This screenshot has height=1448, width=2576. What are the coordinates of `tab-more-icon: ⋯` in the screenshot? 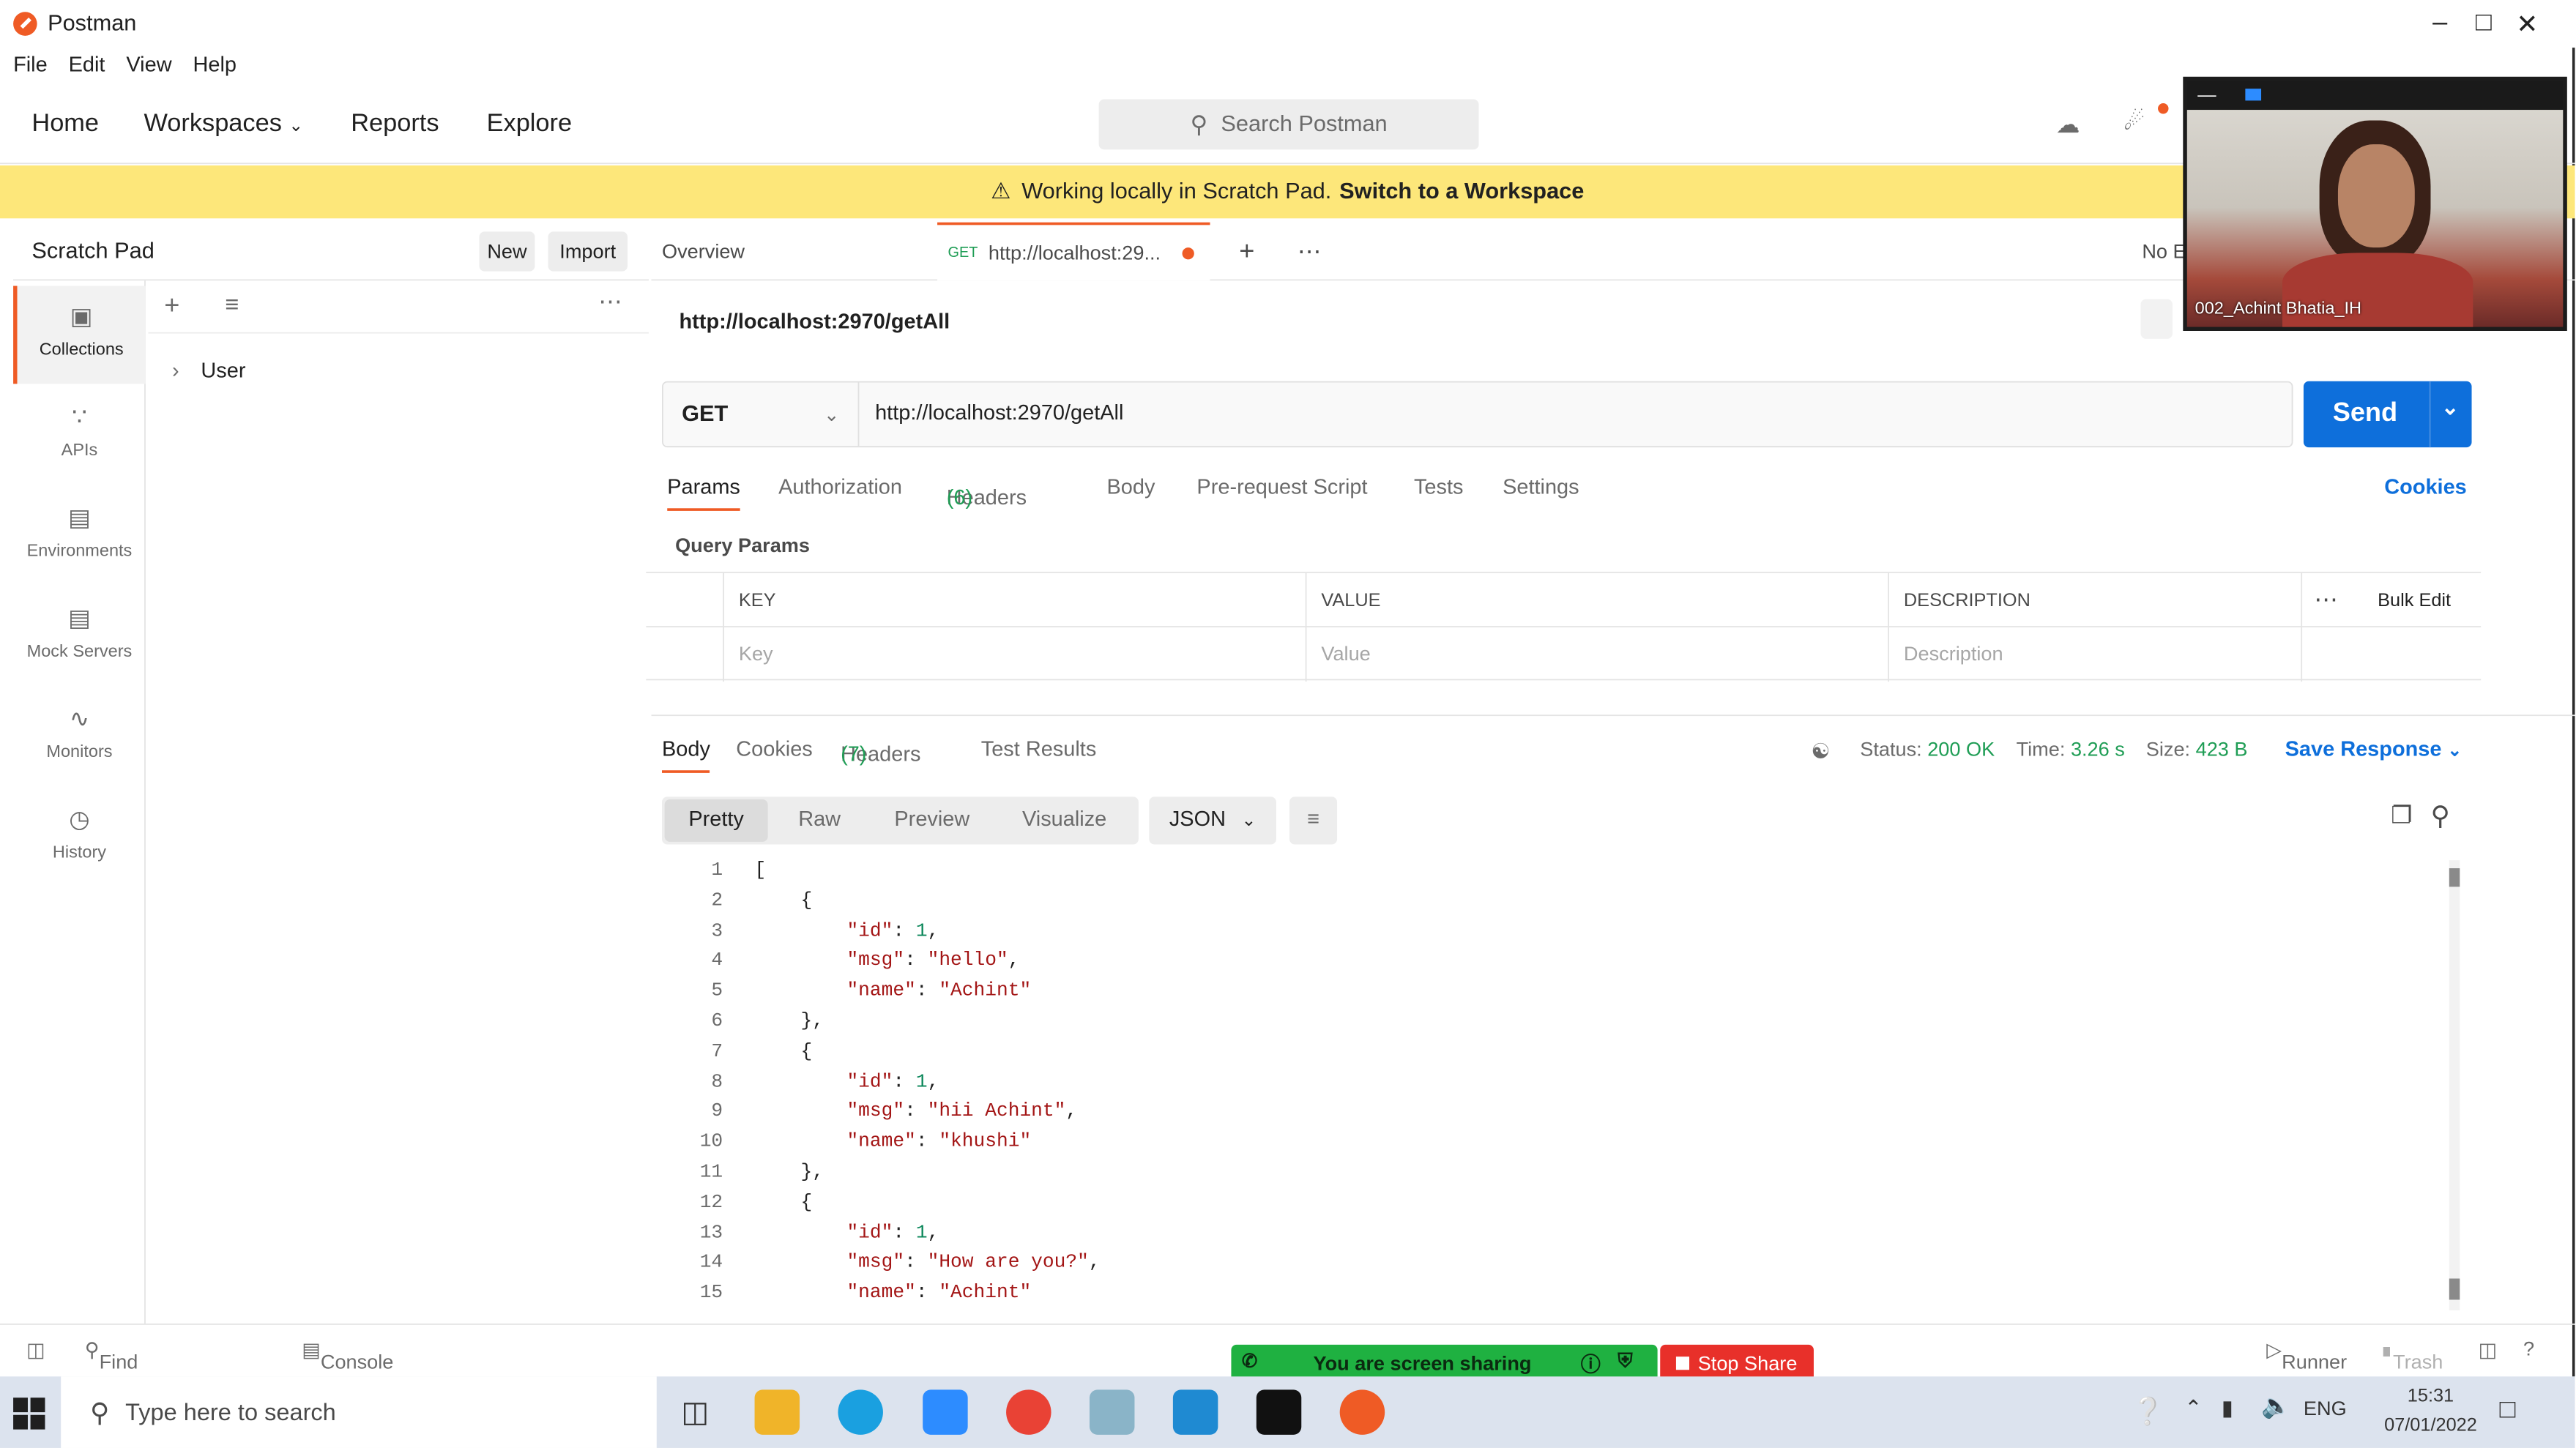 It's located at (1310, 252).